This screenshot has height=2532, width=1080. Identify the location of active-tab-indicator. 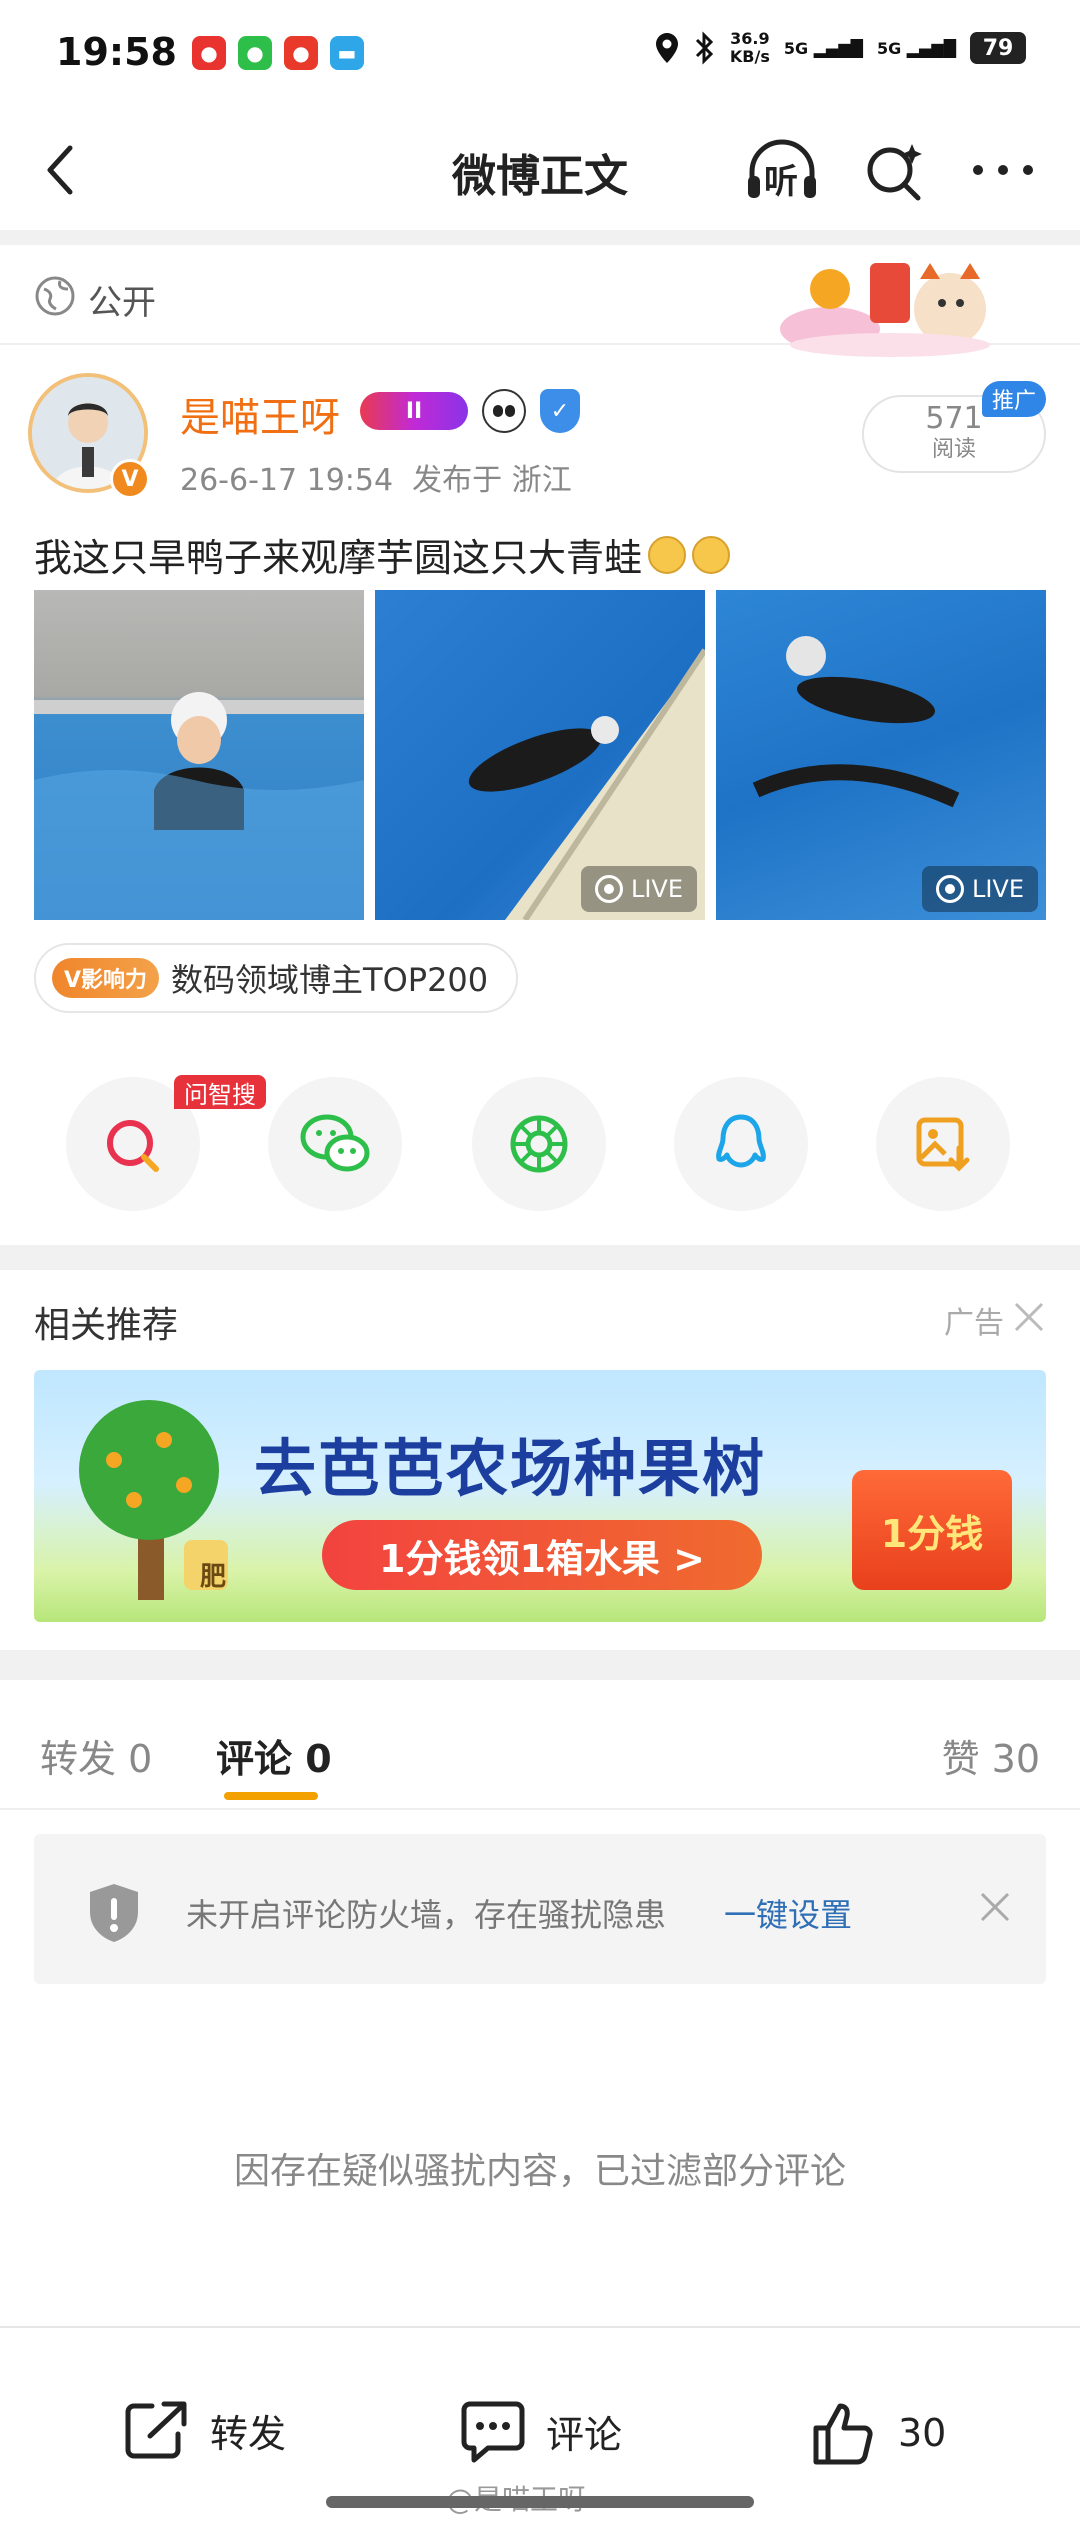
(271, 1796).